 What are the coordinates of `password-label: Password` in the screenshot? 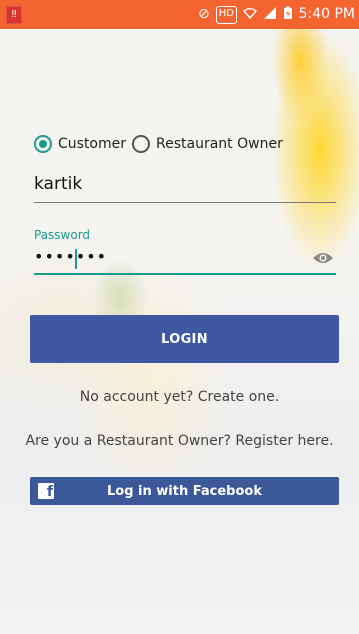 It's located at (62, 235).